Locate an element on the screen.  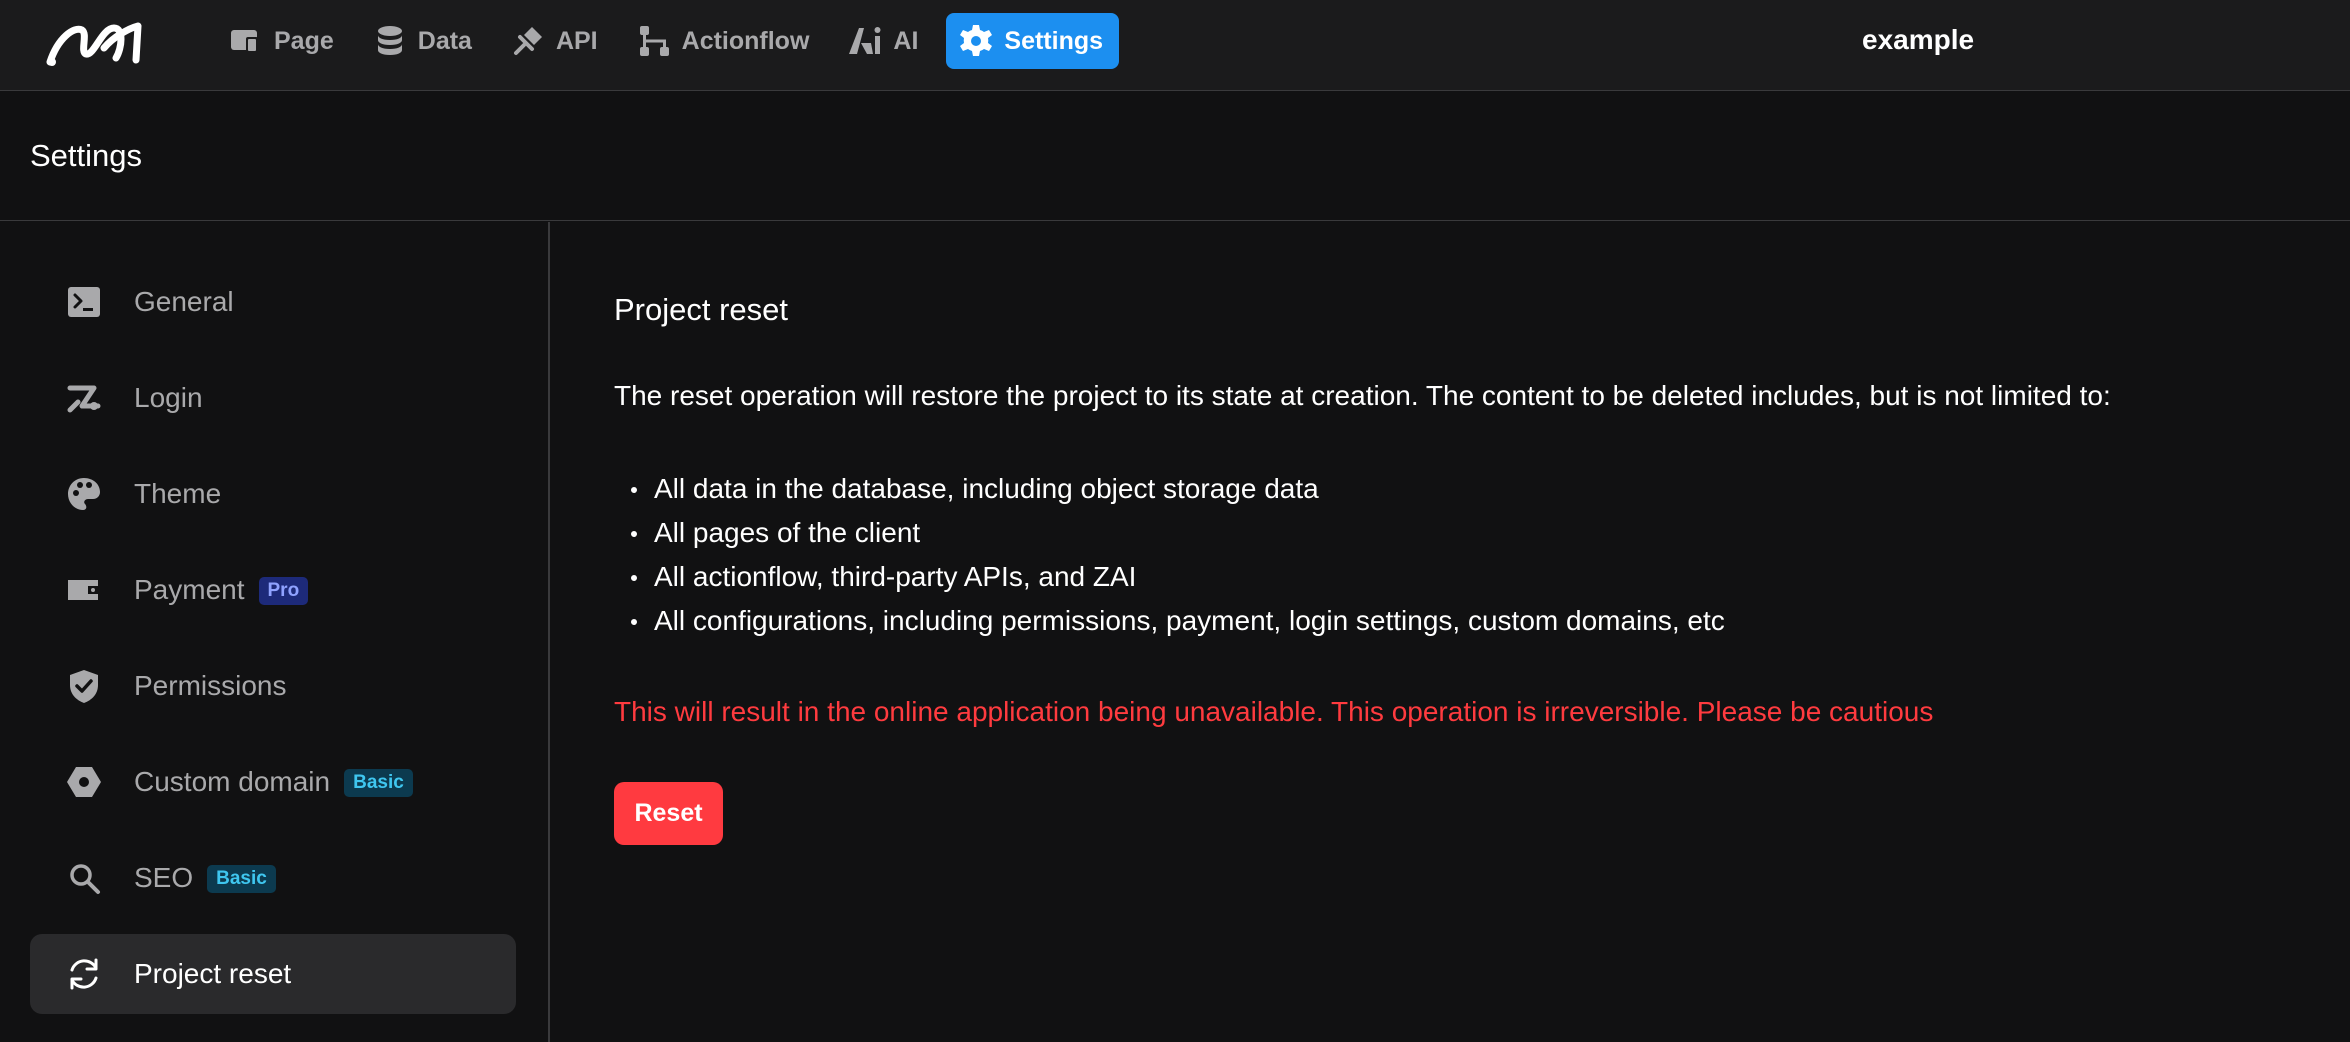
sidebar-item-label: Permissions is located at coordinates (210, 685).